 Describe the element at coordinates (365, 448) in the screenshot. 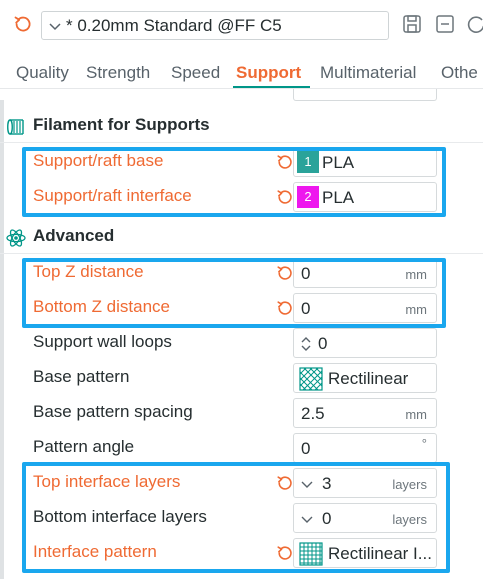

I see `pattern-angle-input: 0 °` at that location.